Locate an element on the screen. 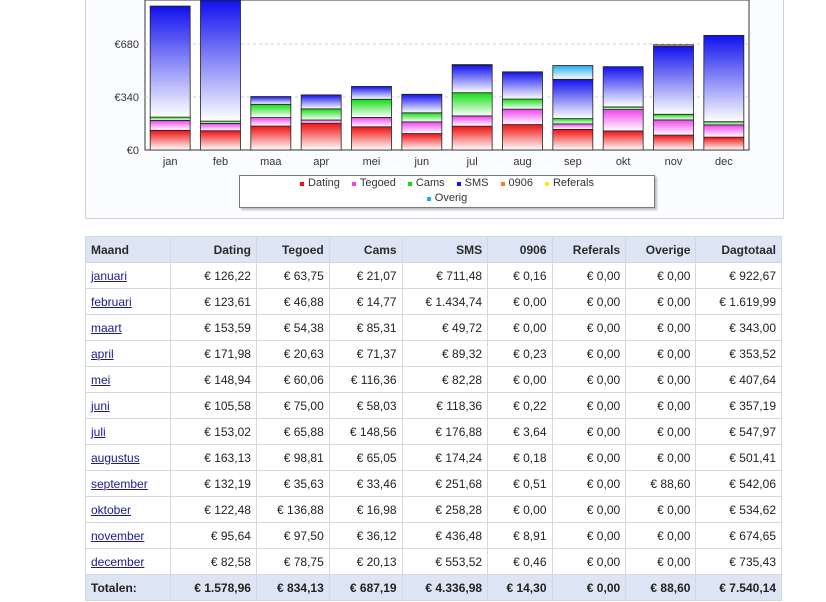 The image size is (826, 602). bar-segment-sms-jan is located at coordinates (170, 61).